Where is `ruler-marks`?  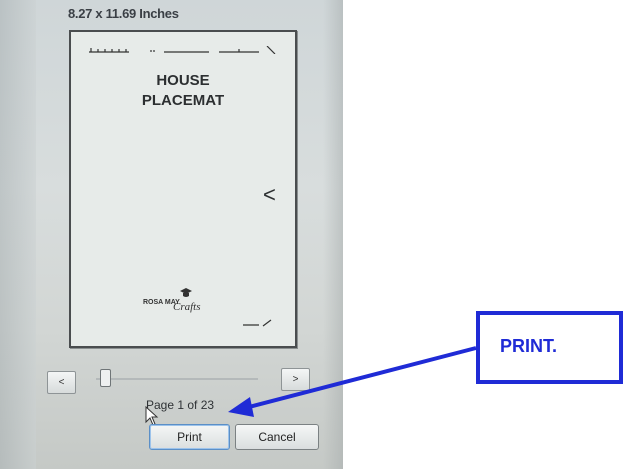 ruler-marks is located at coordinates (182, 50).